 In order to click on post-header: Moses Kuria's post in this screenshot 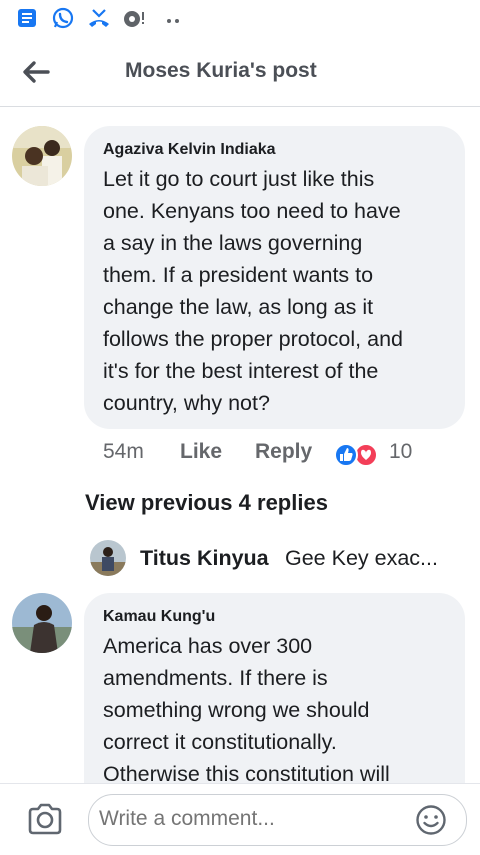, I will do `click(240, 73)`.